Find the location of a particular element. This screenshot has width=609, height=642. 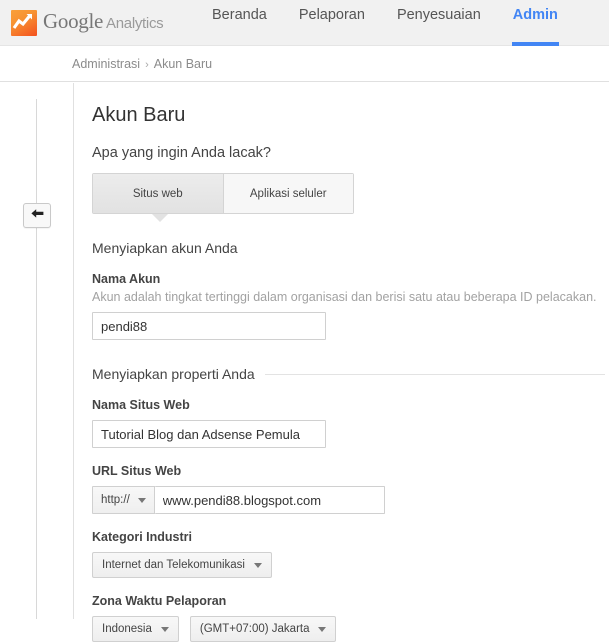

account-name-label: Nama Akun is located at coordinates (126, 279).